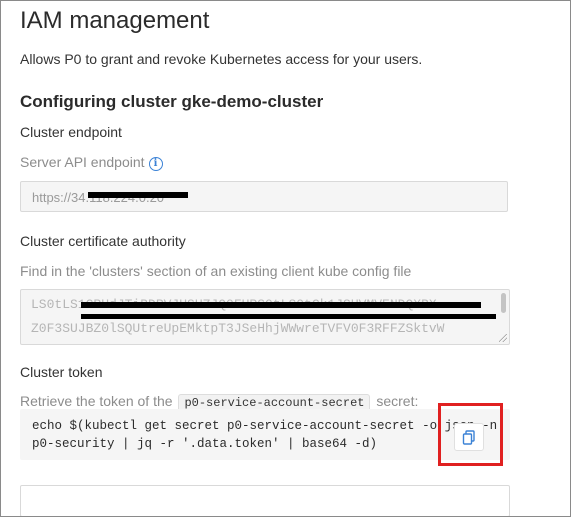 This screenshot has width=571, height=517. Describe the element at coordinates (265, 500) in the screenshot. I see `next-input` at that location.